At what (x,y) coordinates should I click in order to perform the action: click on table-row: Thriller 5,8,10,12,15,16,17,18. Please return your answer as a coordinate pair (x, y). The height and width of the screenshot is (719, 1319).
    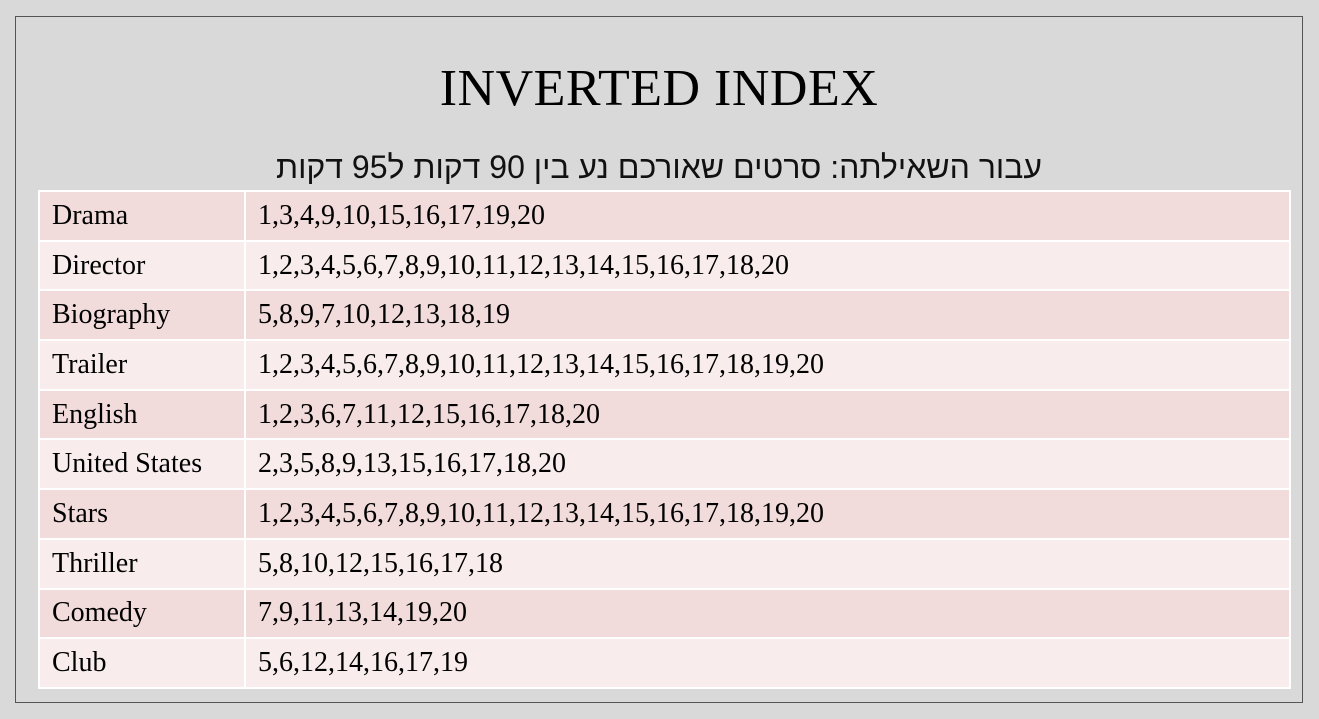
    Looking at the image, I should click on (664, 563).